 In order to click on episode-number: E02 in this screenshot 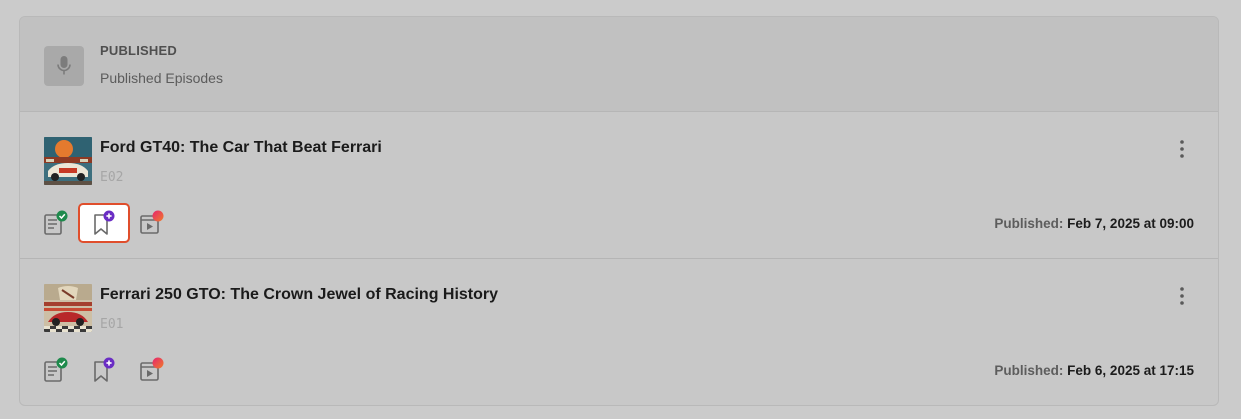, I will do `click(112, 177)`.